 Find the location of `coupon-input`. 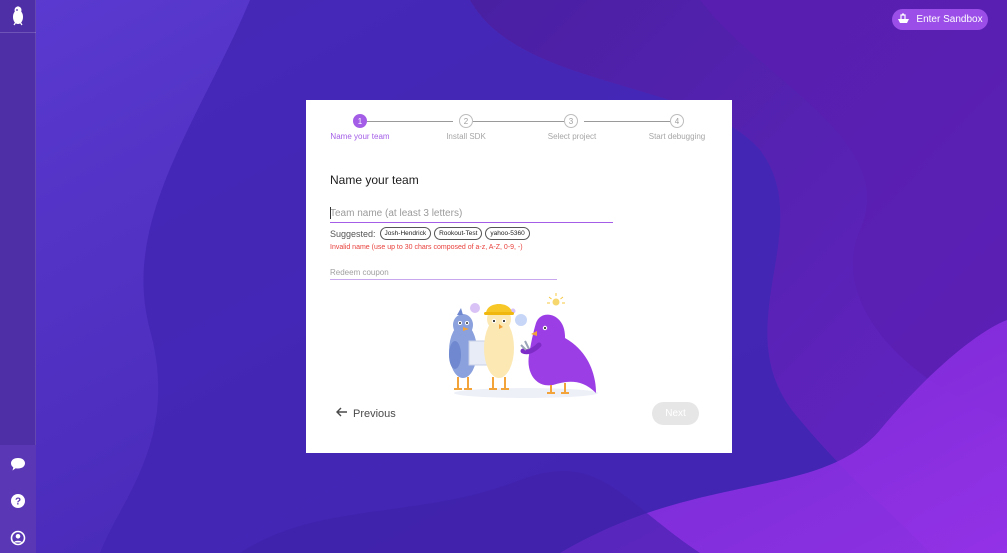

coupon-input is located at coordinates (443, 272).